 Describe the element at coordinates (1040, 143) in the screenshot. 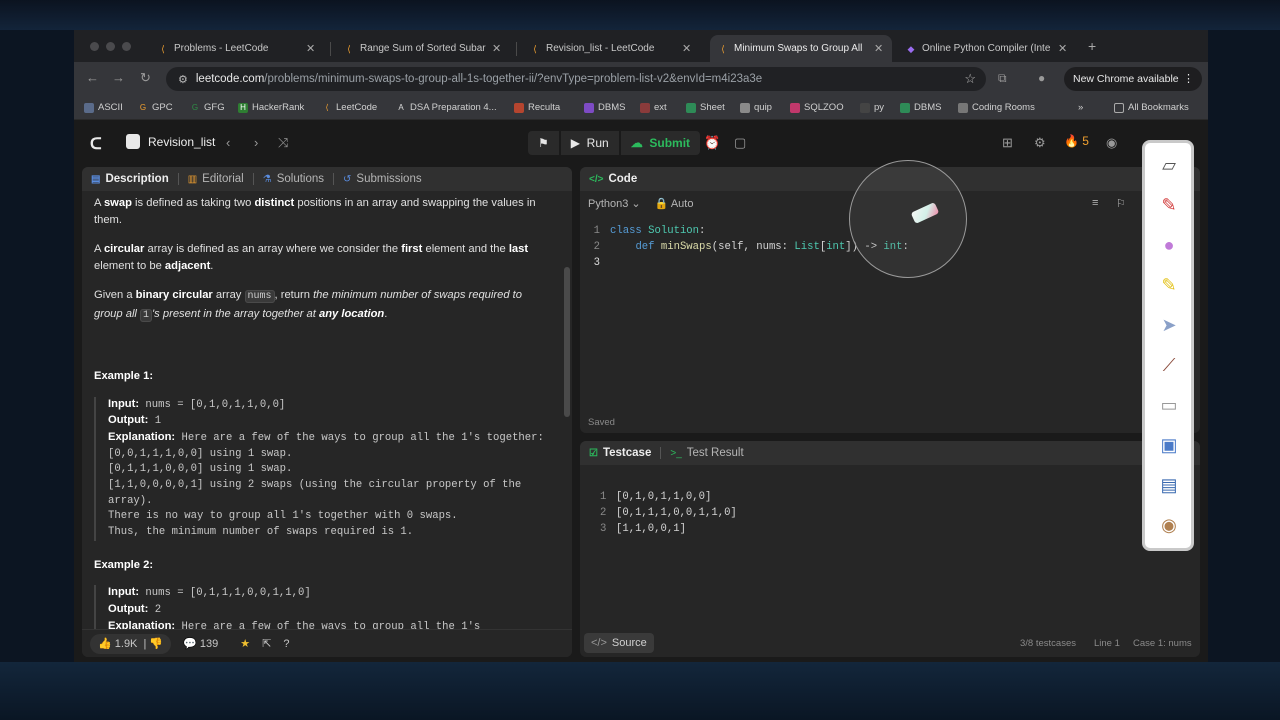

I see `settings-icon: ⚙` at that location.